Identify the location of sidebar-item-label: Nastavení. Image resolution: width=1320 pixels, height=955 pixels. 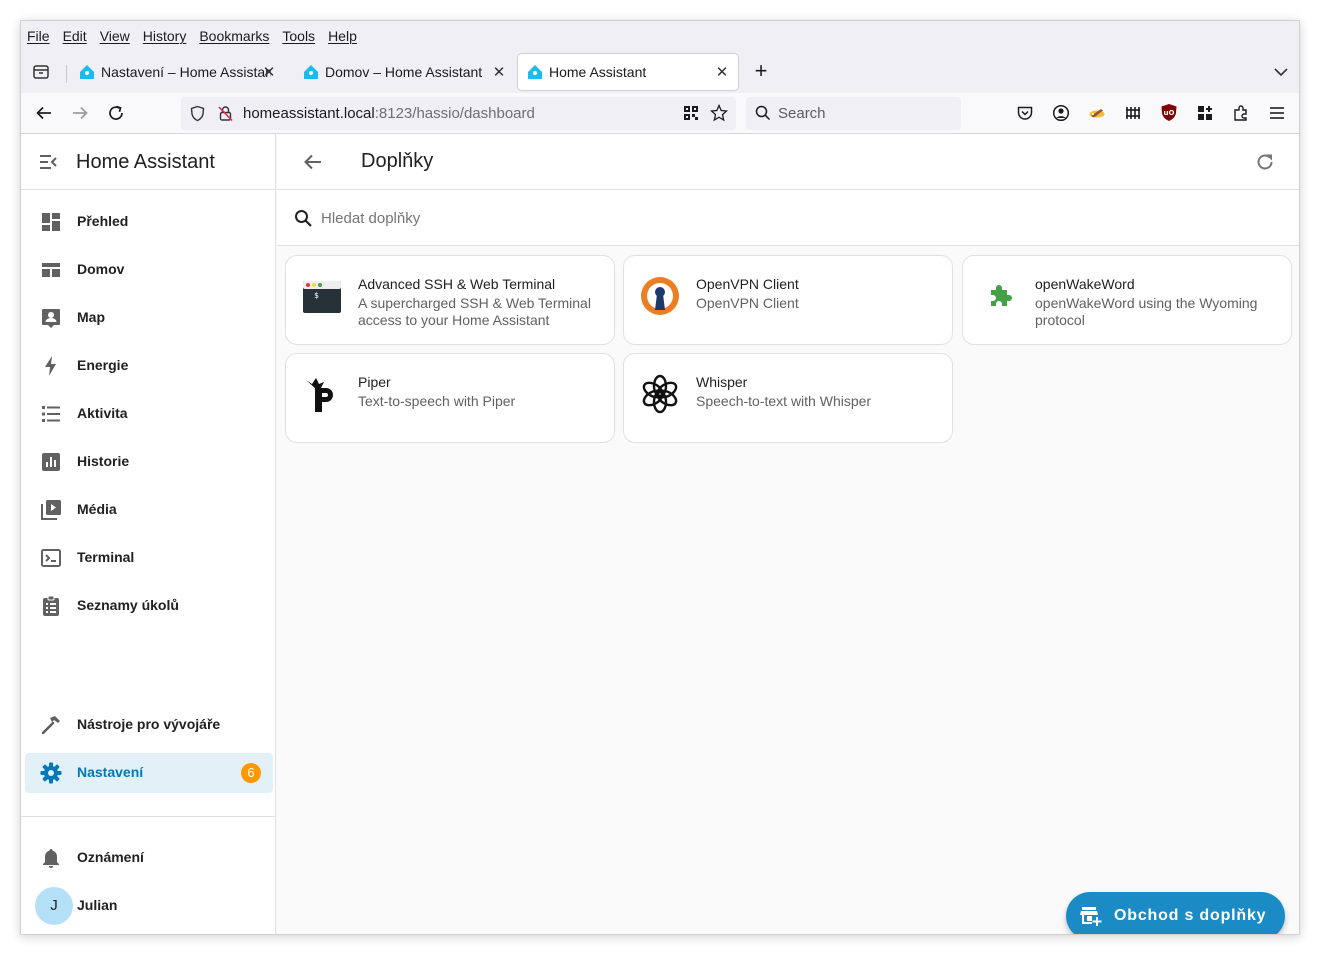
(110, 772).